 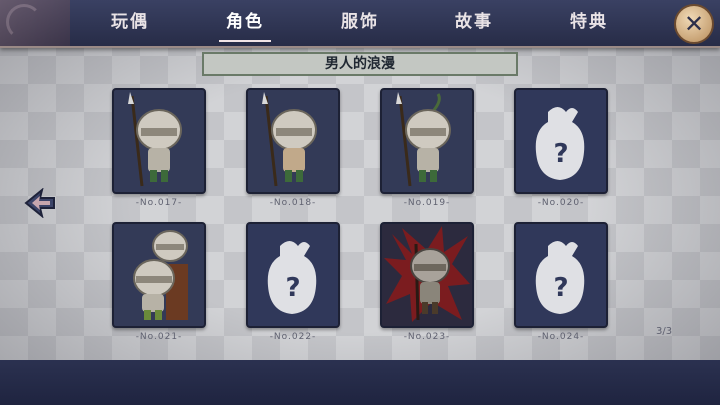 I want to click on character-card-024: ?, so click(x=561, y=275).